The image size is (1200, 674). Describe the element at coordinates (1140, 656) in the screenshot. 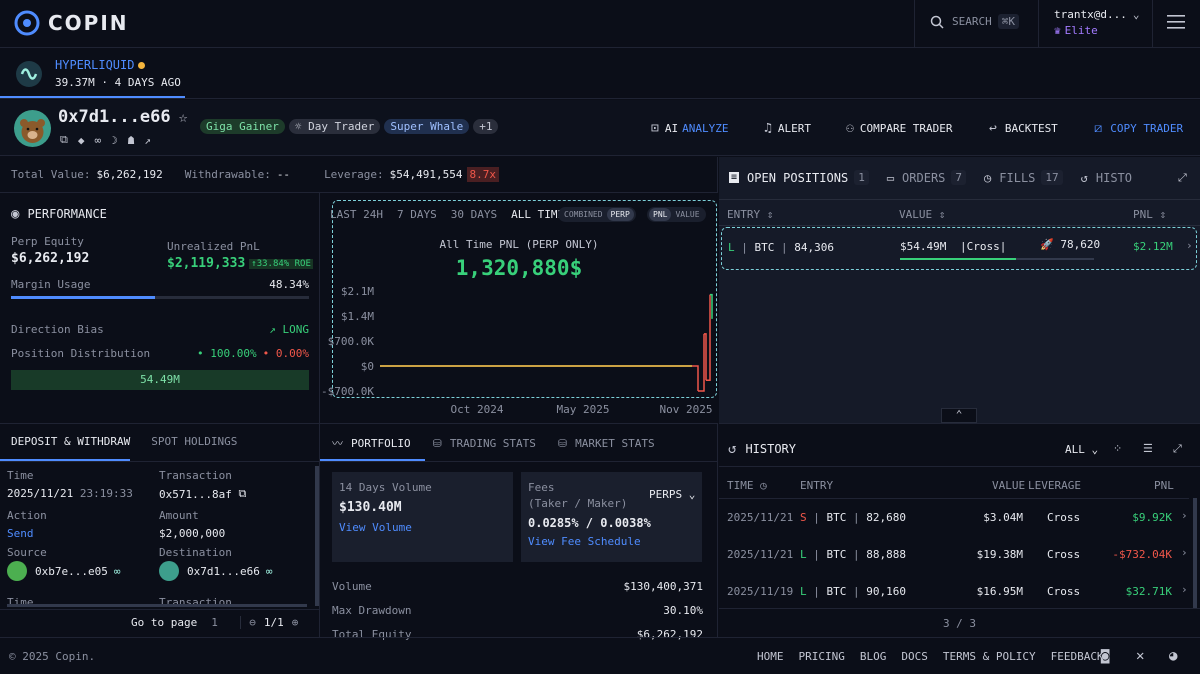

I see `x-twitter-icon: ✕` at that location.